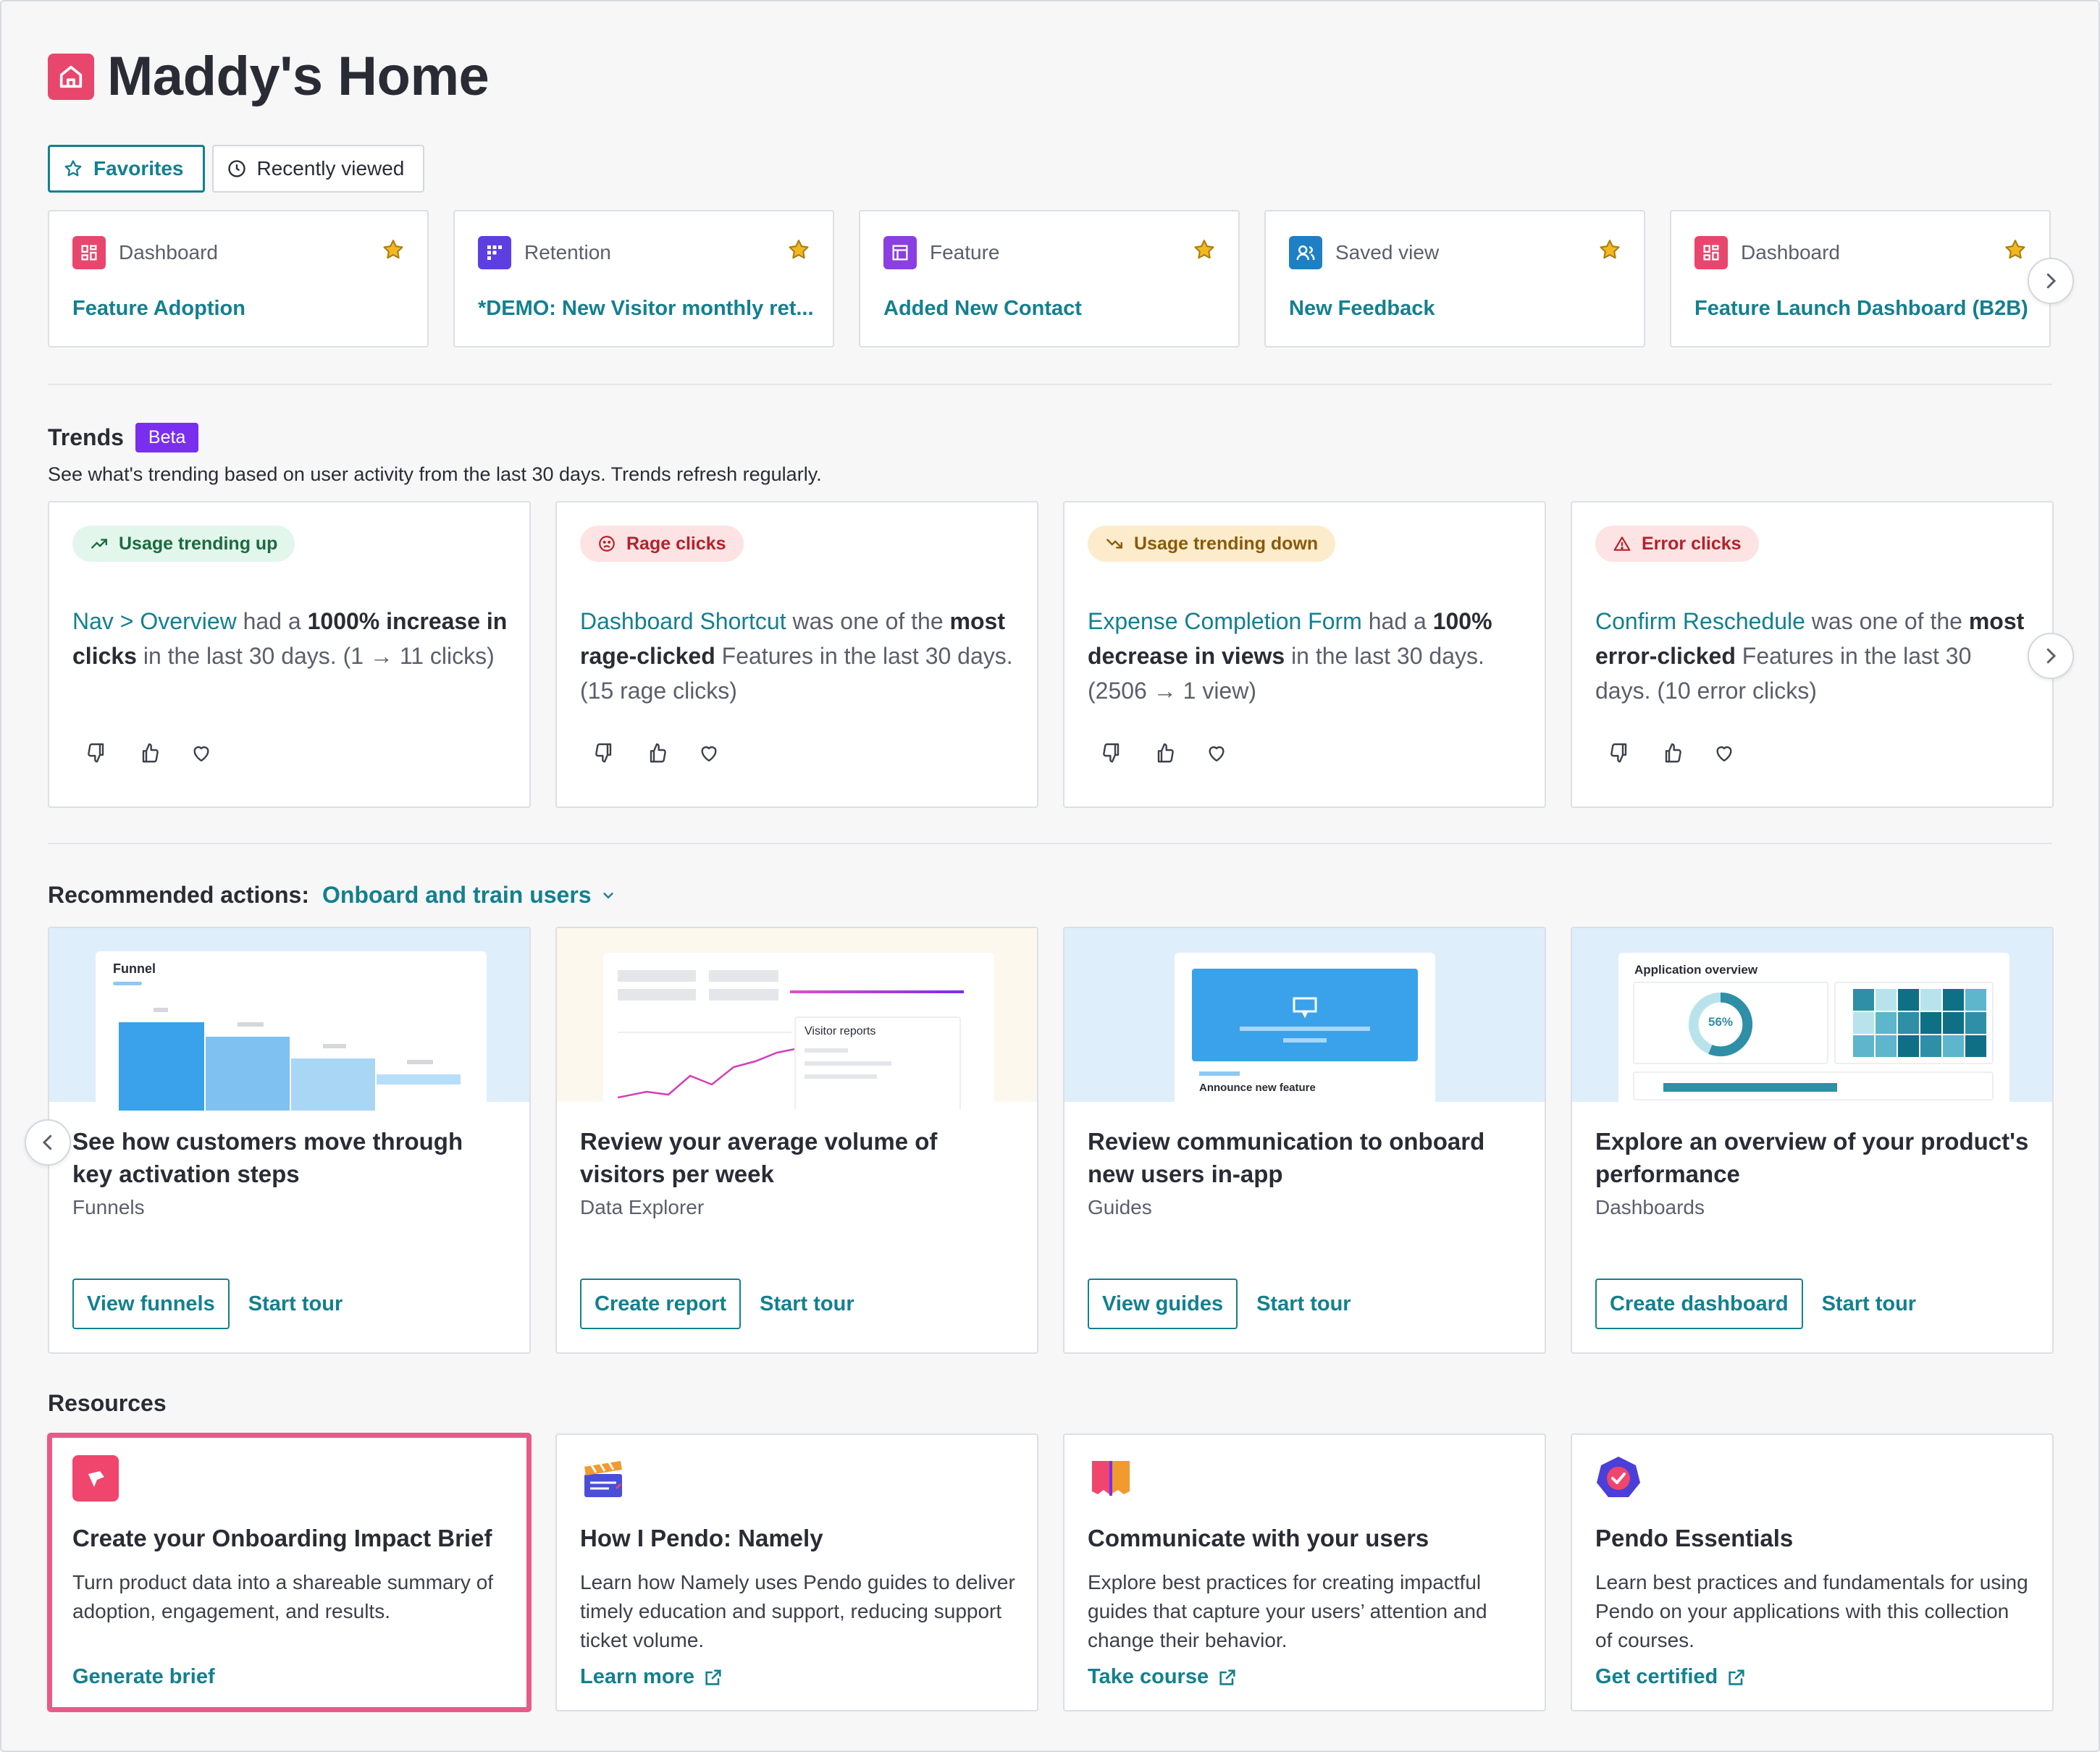  Describe the element at coordinates (48, 1142) in the screenshot. I see `recommended-prev-button` at that location.